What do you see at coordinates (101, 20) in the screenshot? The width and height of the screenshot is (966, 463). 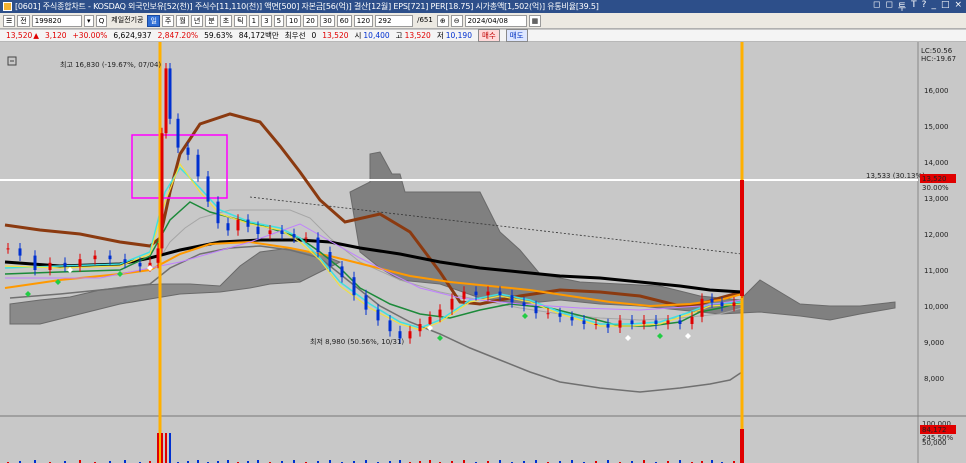 I see `search-icon: Q` at bounding box center [101, 20].